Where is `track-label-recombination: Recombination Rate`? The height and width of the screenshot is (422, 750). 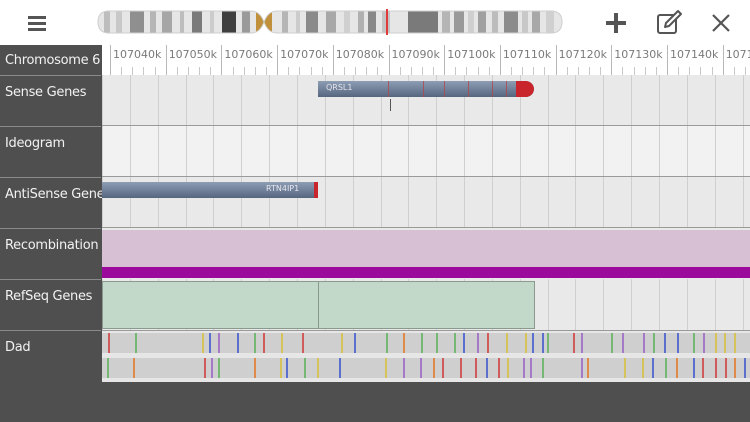 track-label-recombination: Recombination Rate is located at coordinates (65, 254).